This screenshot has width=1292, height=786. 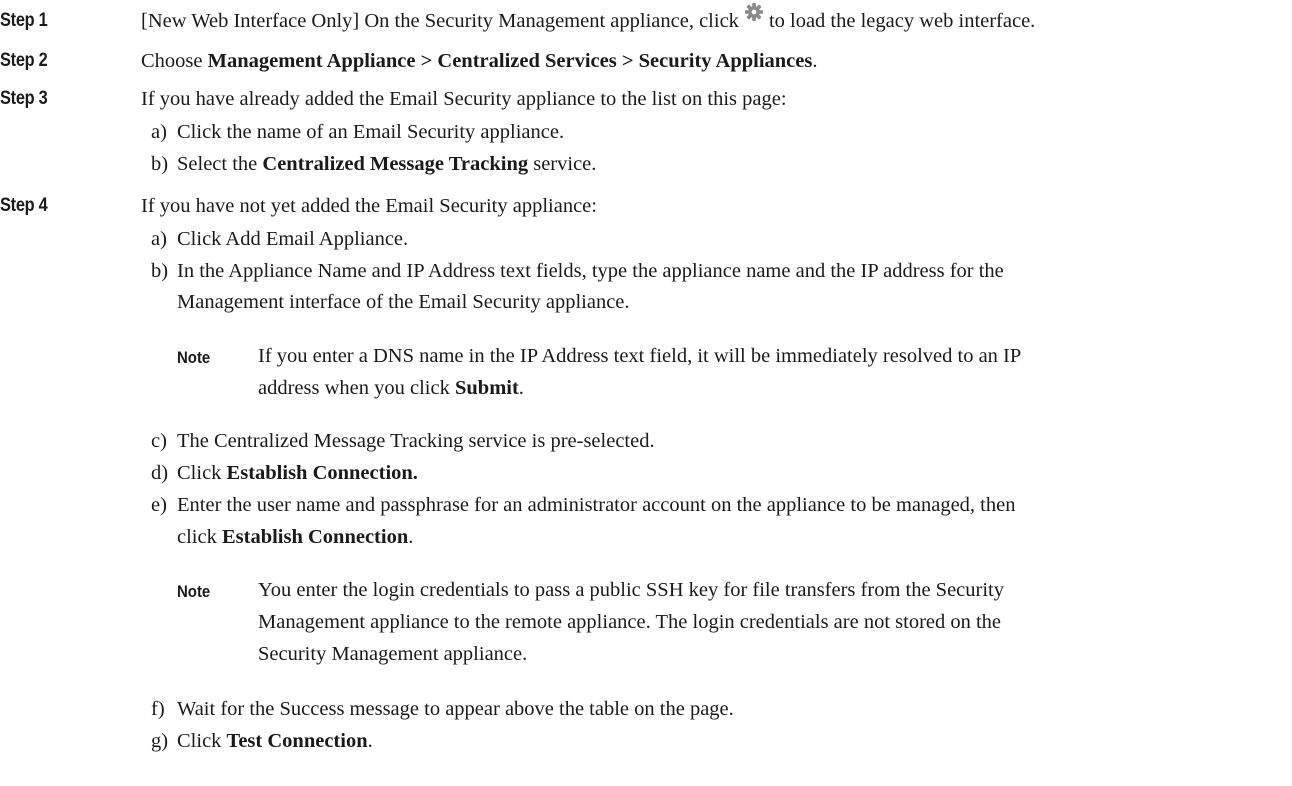 What do you see at coordinates (295, 537) in the screenshot?
I see `step-4-substep-e-line2: click Establish Connection.` at bounding box center [295, 537].